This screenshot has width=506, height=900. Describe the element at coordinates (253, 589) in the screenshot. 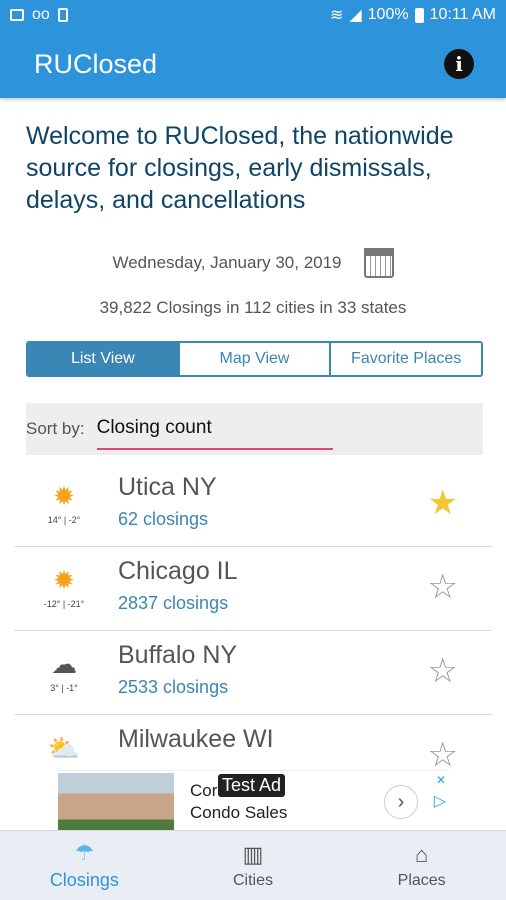

I see `city-row: ✹ -12° | -21° Chicago IL 2837 closings ☆` at that location.